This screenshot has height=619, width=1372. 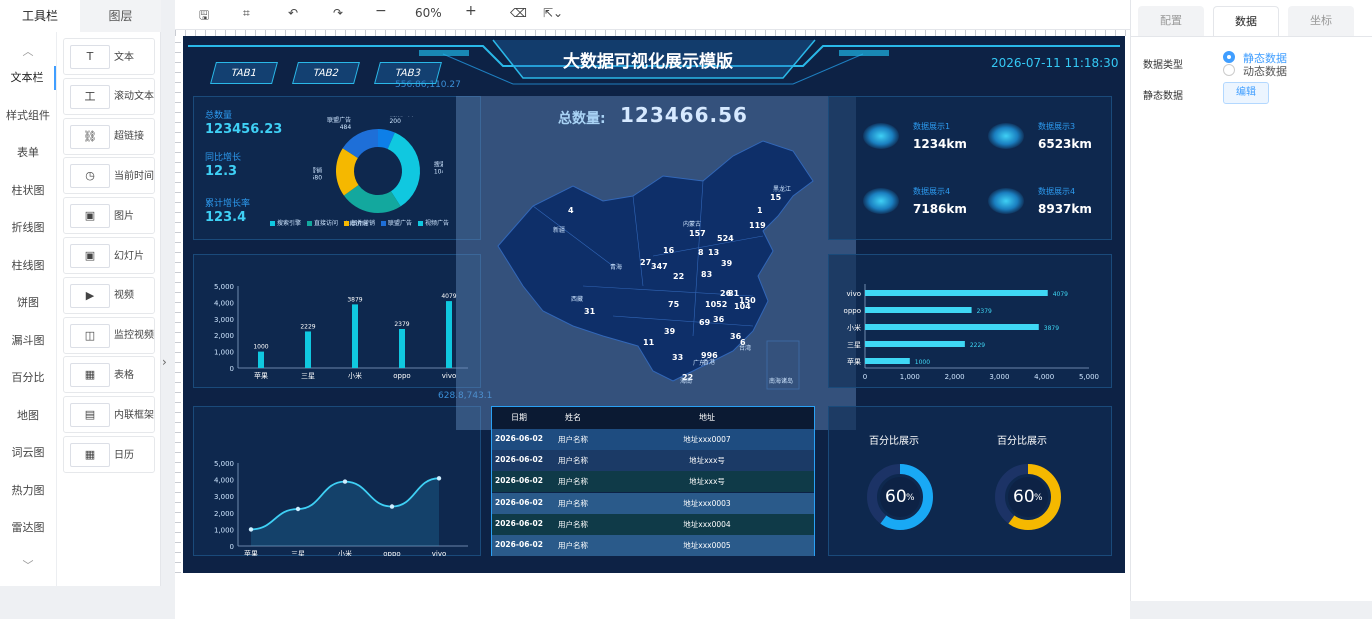 What do you see at coordinates (653, 439) in the screenshot?
I see `table-row: 2026-06-02 用户名称 地址xxx0007` at bounding box center [653, 439].